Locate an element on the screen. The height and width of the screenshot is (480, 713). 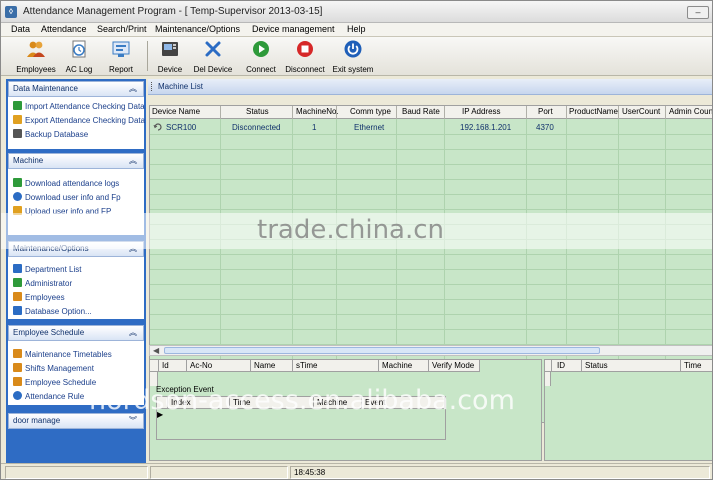
column-header: IP Address is located at coordinates (481, 111).